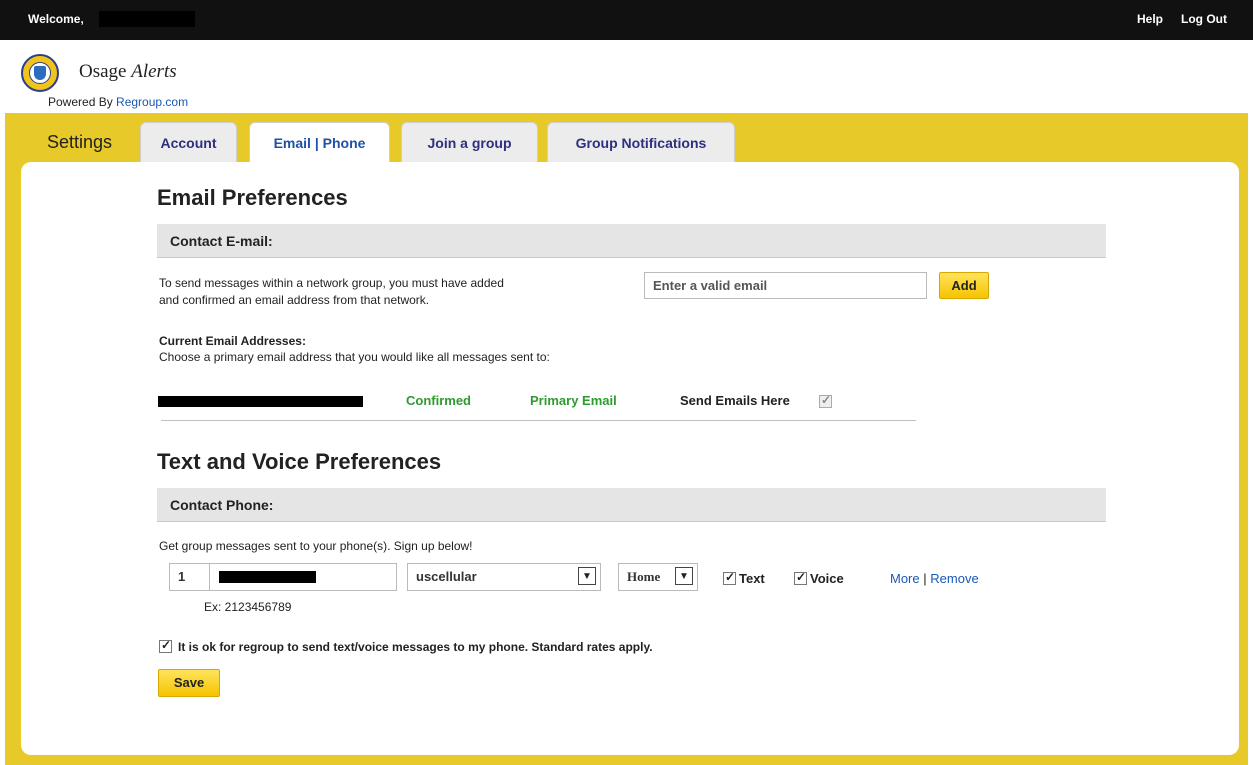 Image resolution: width=1253 pixels, height=765 pixels. I want to click on text-checkbox, so click(729, 577).